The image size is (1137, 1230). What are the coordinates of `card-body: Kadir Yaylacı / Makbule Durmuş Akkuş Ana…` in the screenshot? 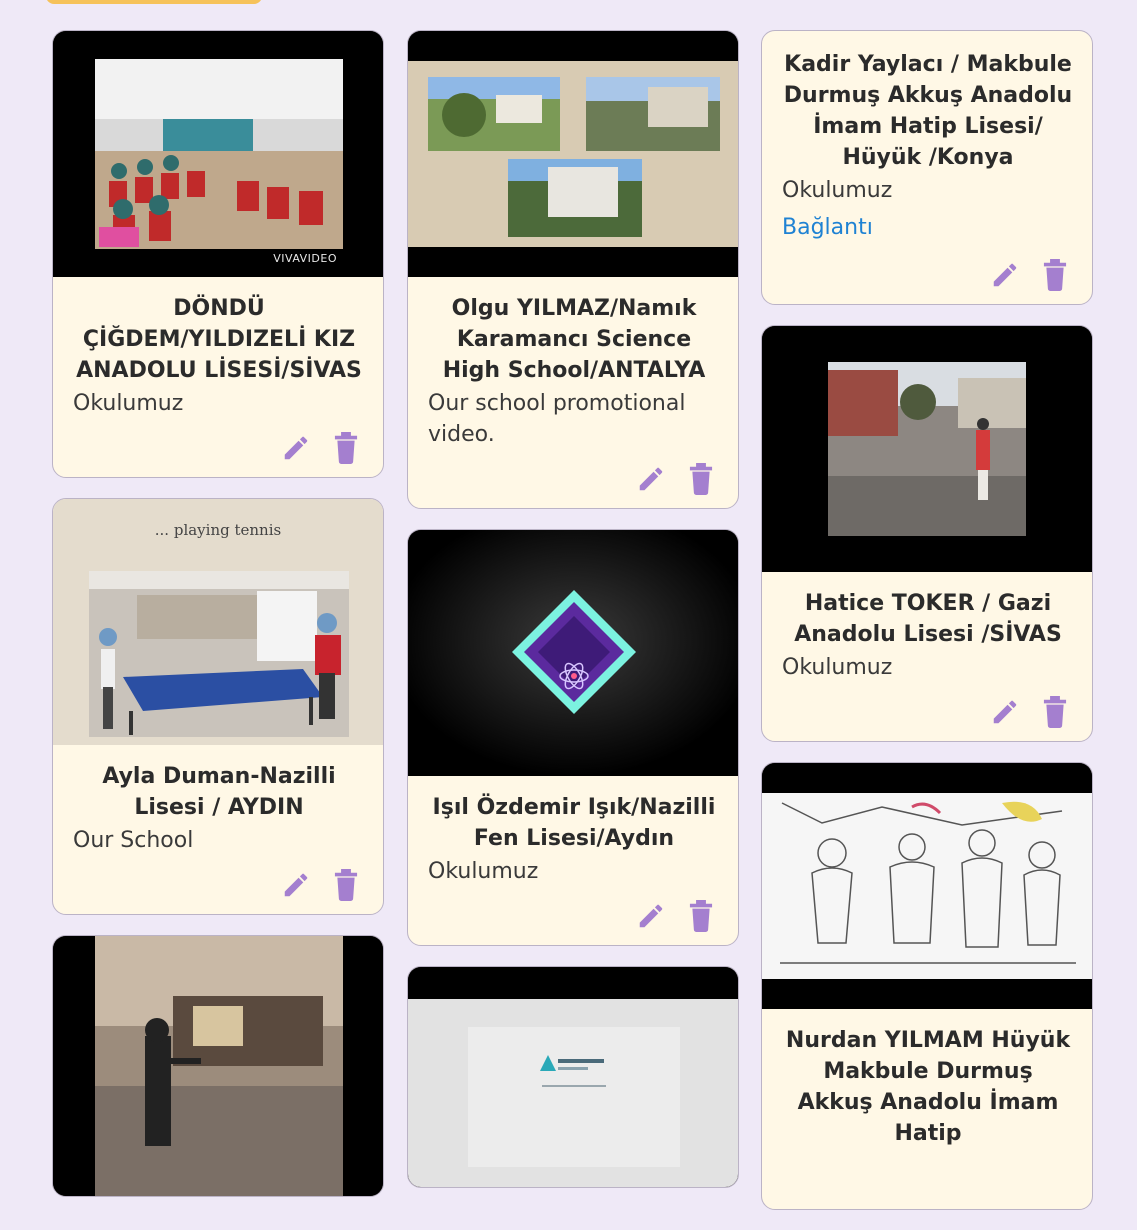 It's located at (927, 167).